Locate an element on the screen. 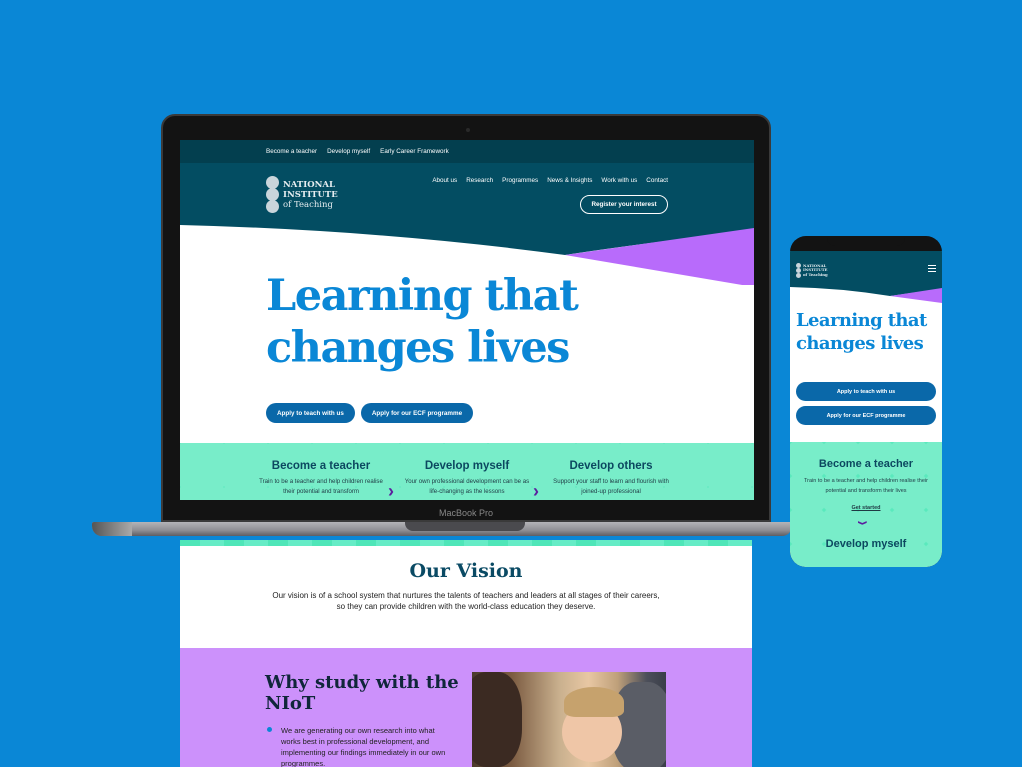 The width and height of the screenshot is (1022, 767). laptop-label: MacBook Pro is located at coordinates (466, 513).